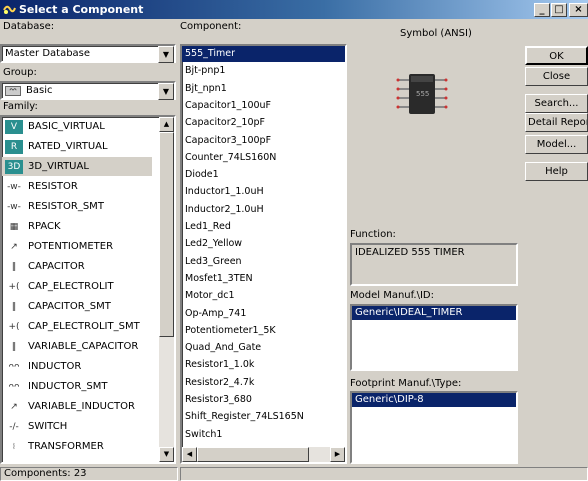 Image resolution: width=588 pixels, height=481 pixels. What do you see at coordinates (14, 287) in the screenshot?
I see `cap-electrolit-icon: +(` at bounding box center [14, 287].